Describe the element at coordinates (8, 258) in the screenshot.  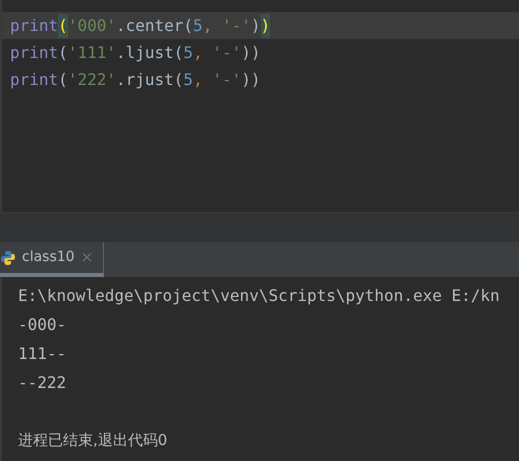
I see `python-icon` at that location.